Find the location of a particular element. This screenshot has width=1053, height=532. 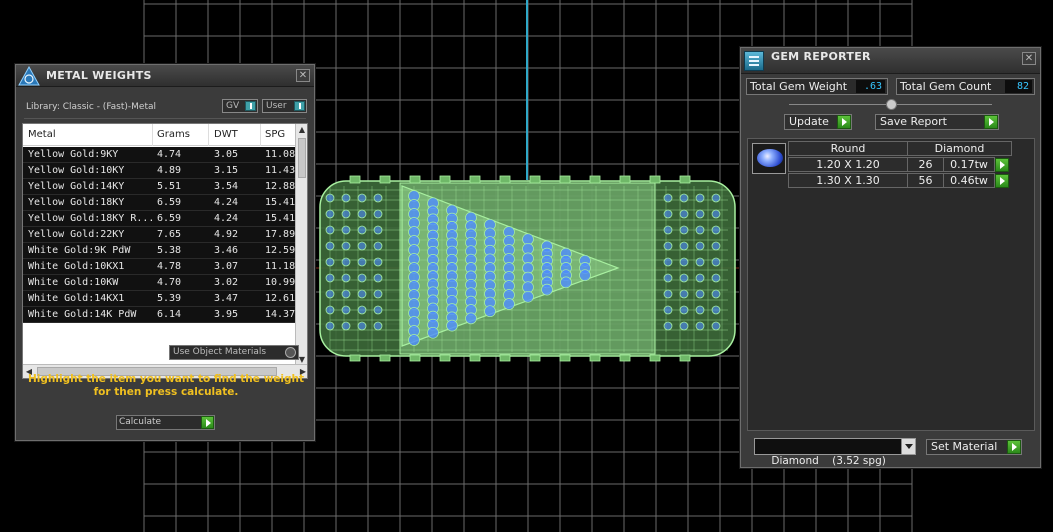

table-cell-dwt: 4.24 is located at coordinates (226, 202).